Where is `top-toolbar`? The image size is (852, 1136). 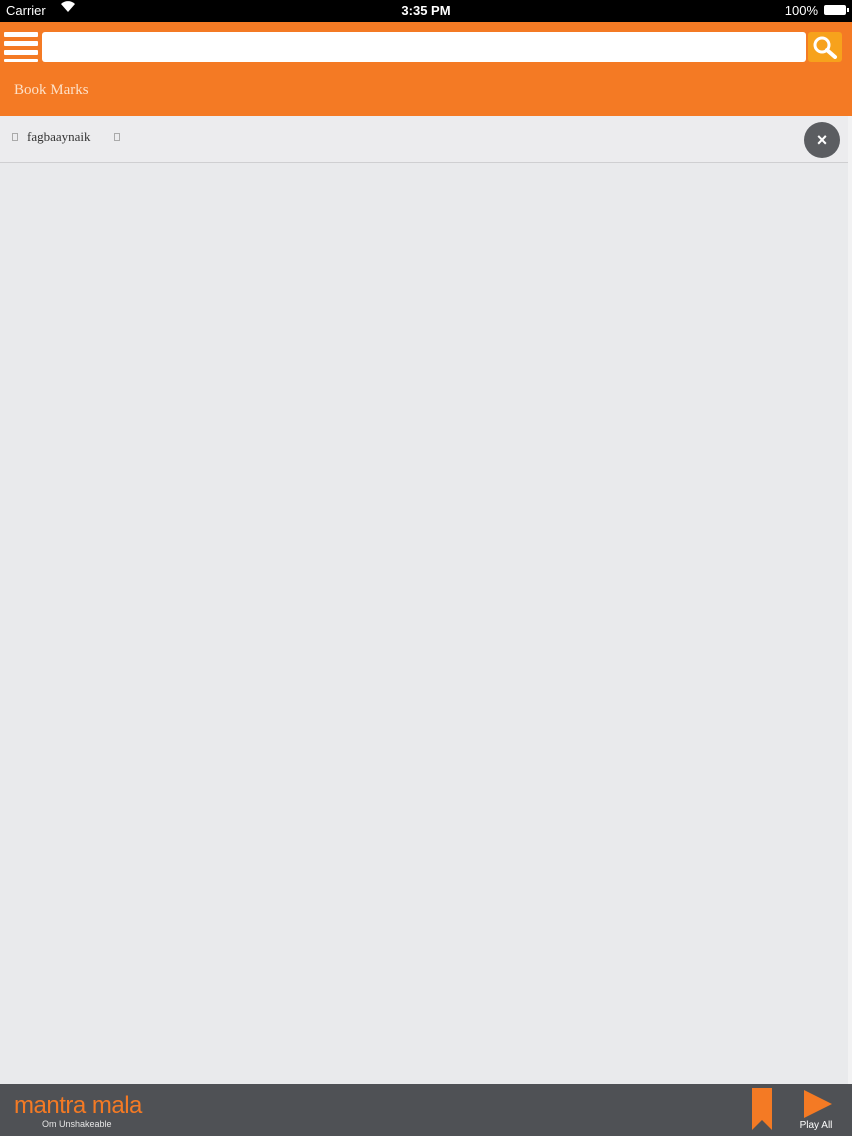 top-toolbar is located at coordinates (426, 46).